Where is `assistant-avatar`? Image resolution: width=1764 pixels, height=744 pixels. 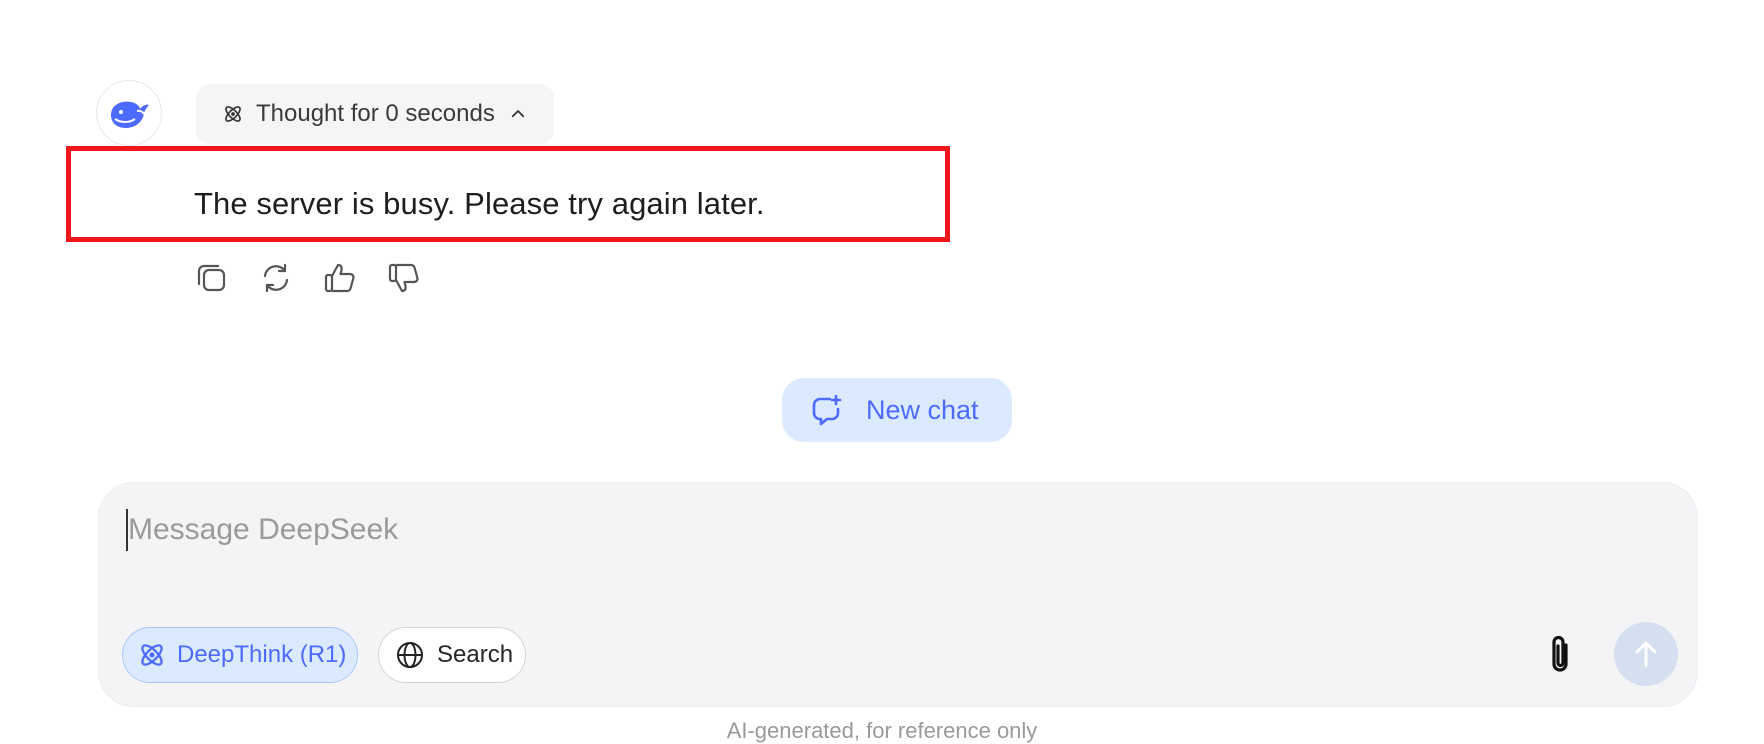 assistant-avatar is located at coordinates (129, 113).